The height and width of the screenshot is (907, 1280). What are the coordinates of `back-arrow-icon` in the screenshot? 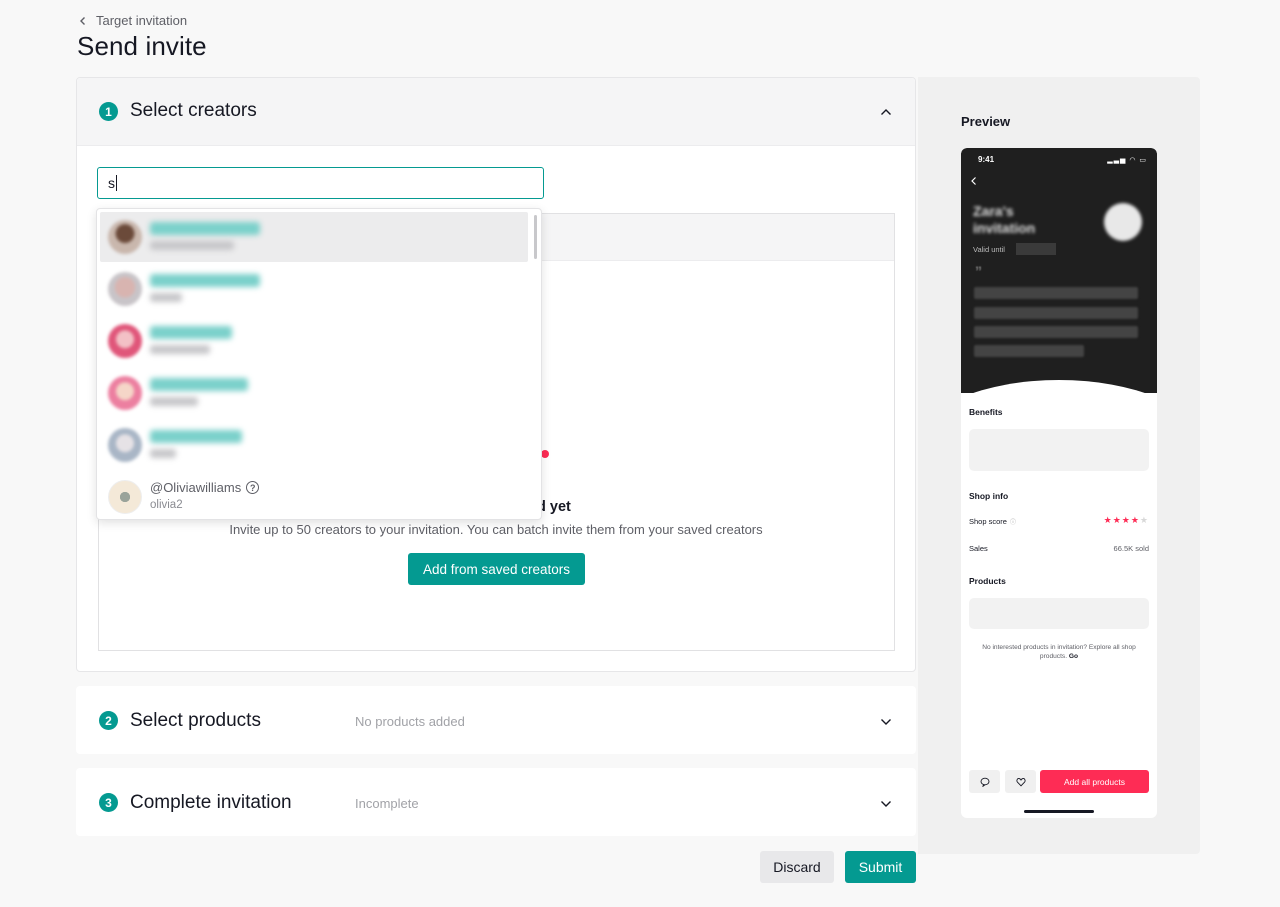 It's located at (973, 181).